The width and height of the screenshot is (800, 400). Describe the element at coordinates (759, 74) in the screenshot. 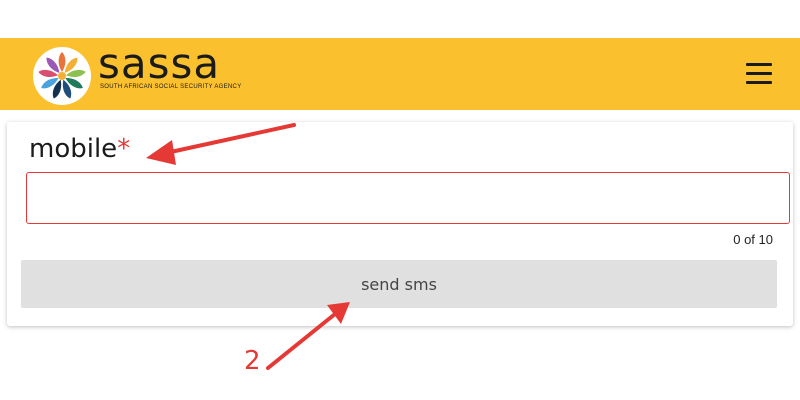

I see `hamburger-menu-icon` at that location.